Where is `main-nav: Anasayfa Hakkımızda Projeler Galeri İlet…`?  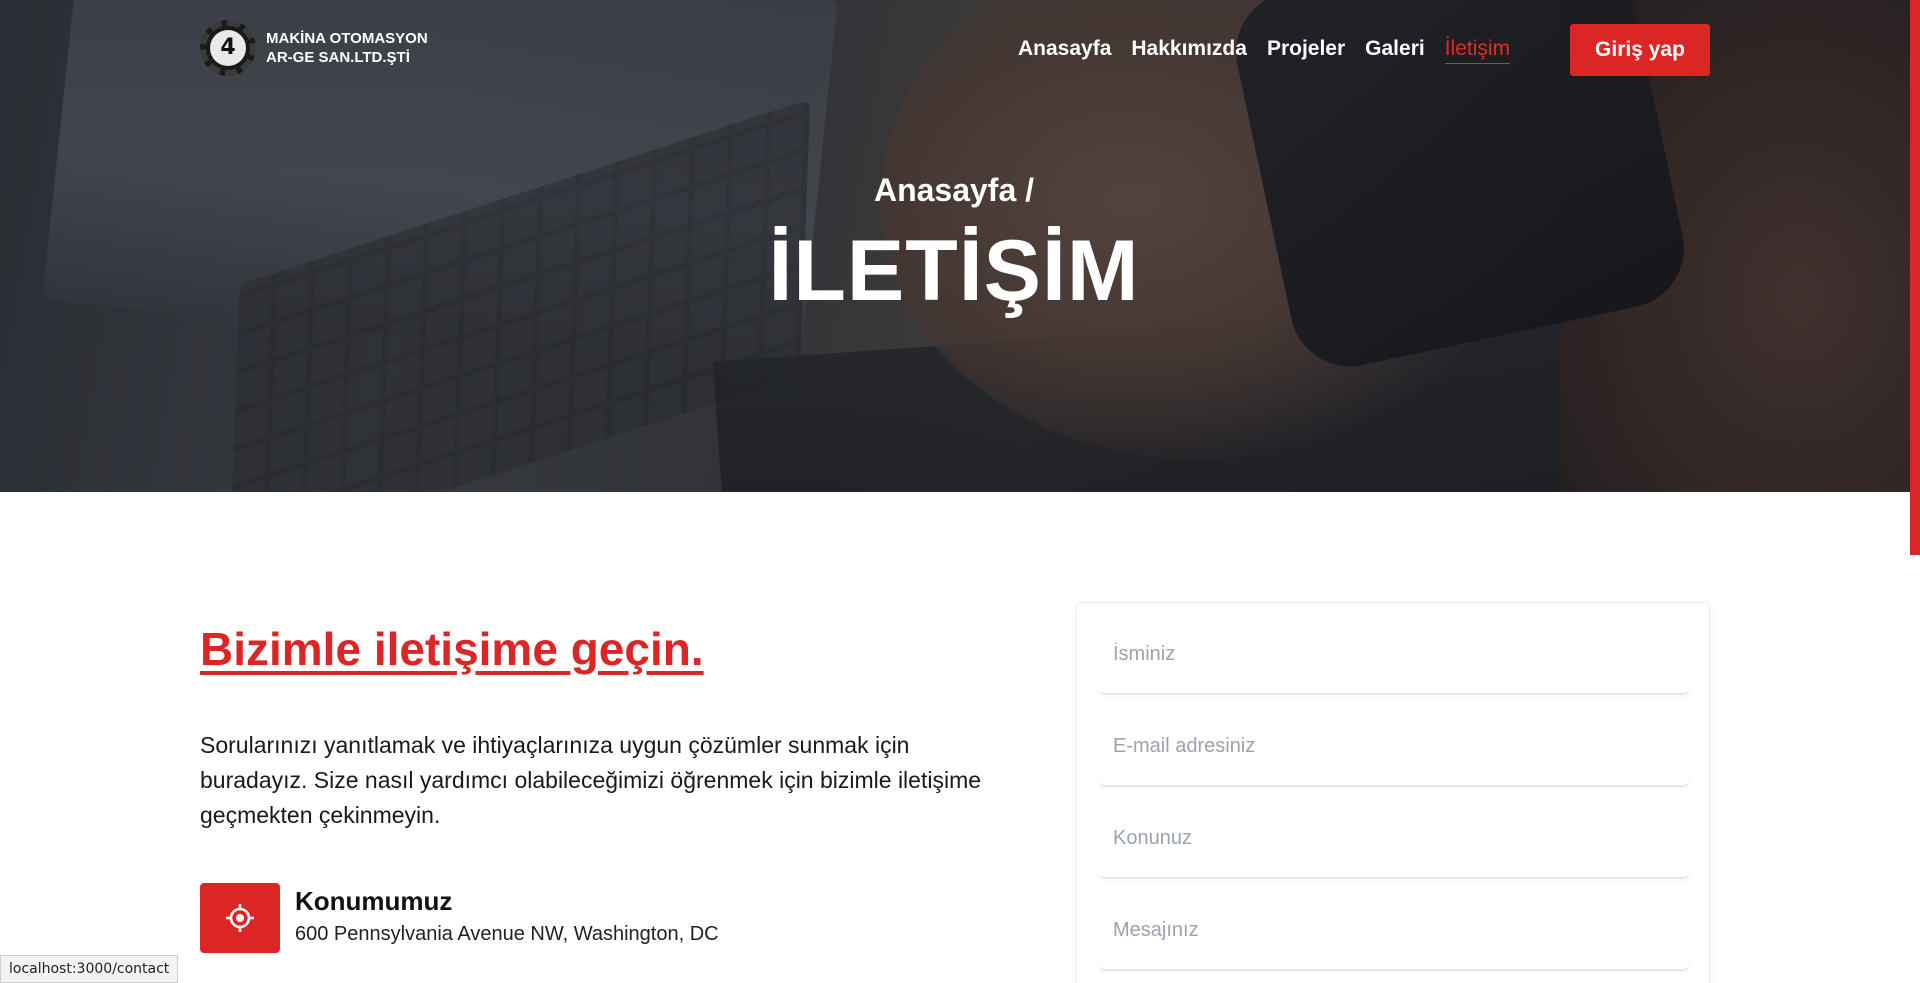 main-nav: Anasayfa Hakkımızda Projeler Galeri İlet… is located at coordinates (1264, 50).